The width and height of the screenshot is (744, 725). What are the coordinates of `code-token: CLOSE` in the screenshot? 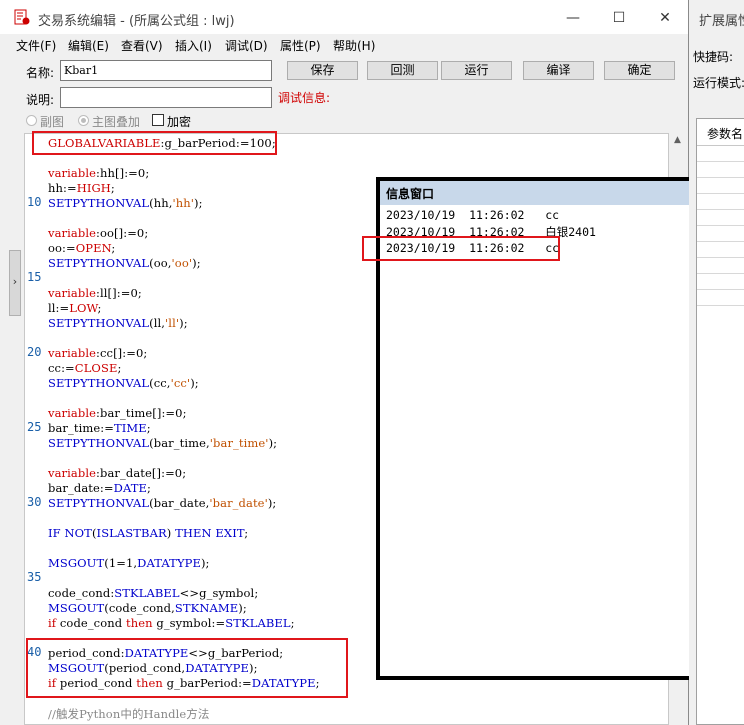 It's located at (96, 368).